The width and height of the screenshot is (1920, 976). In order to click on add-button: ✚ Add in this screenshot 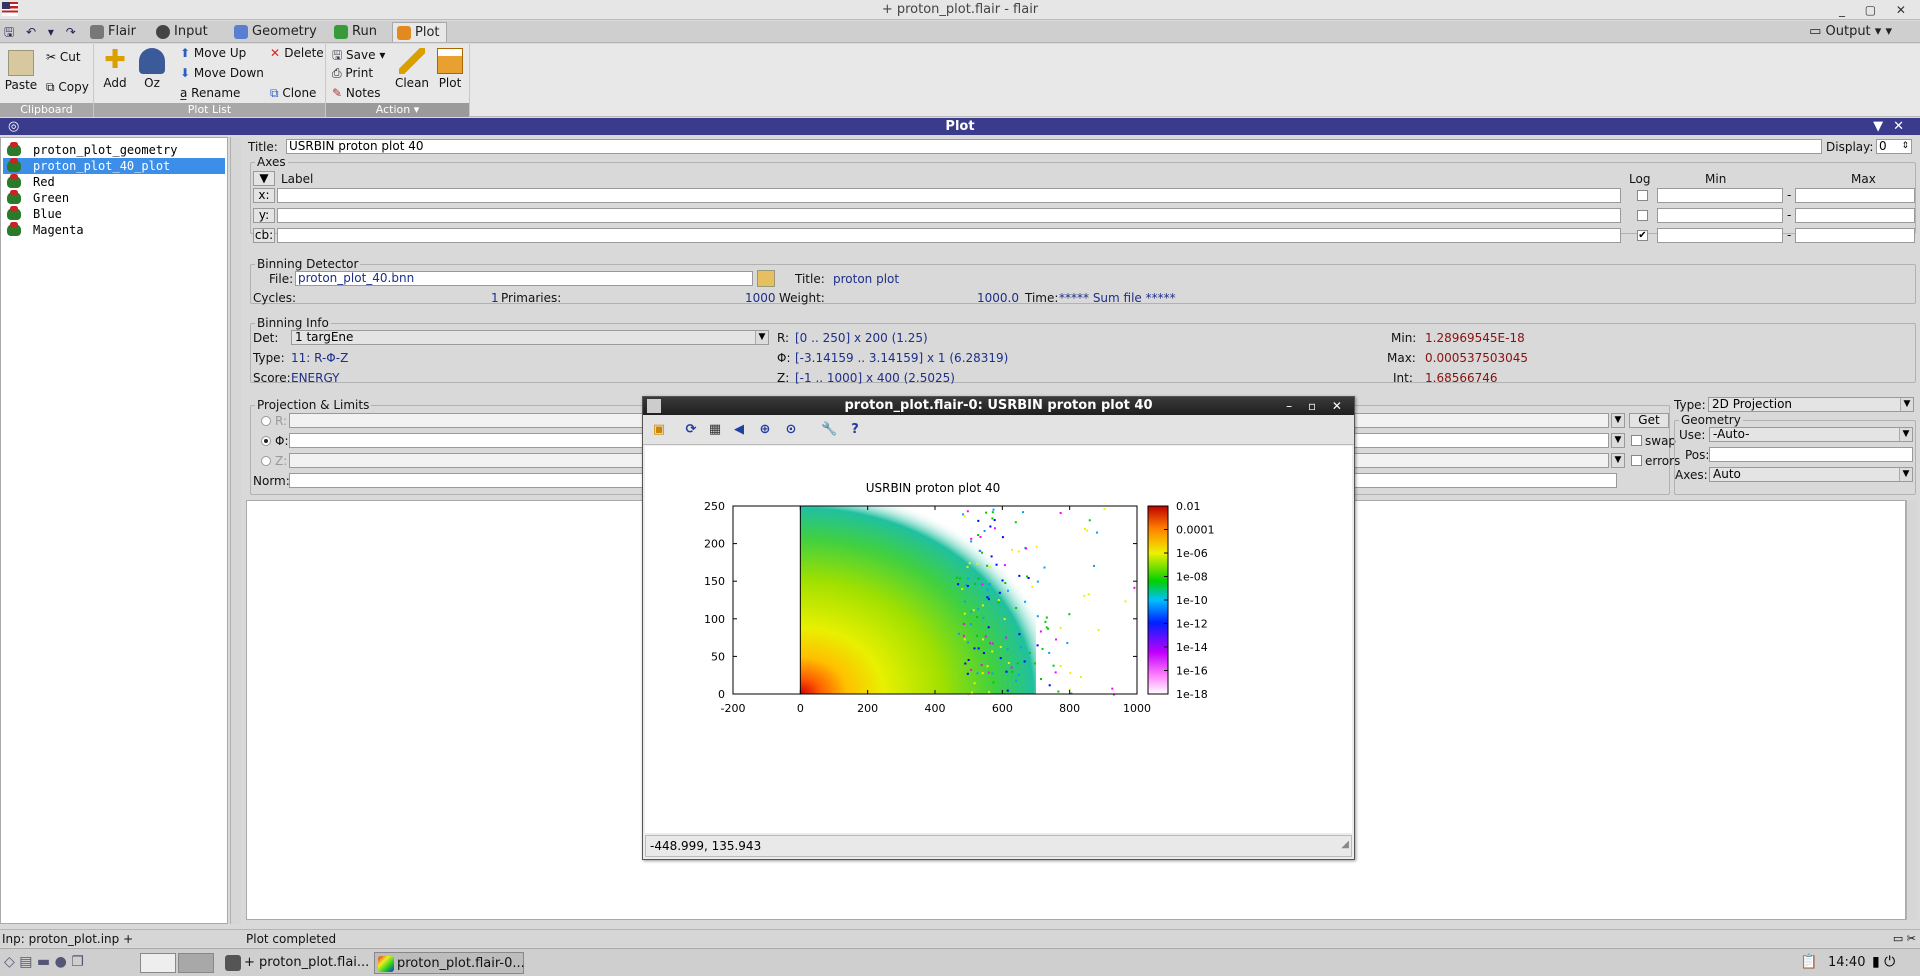, I will do `click(115, 68)`.